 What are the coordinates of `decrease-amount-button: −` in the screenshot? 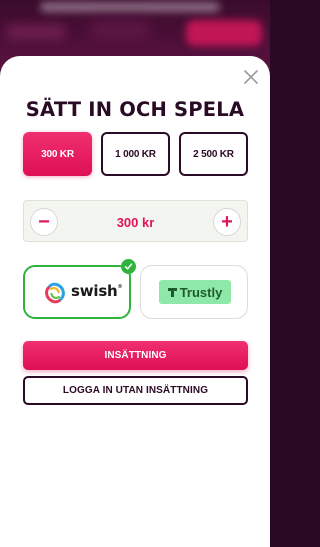 It's located at (44, 222).